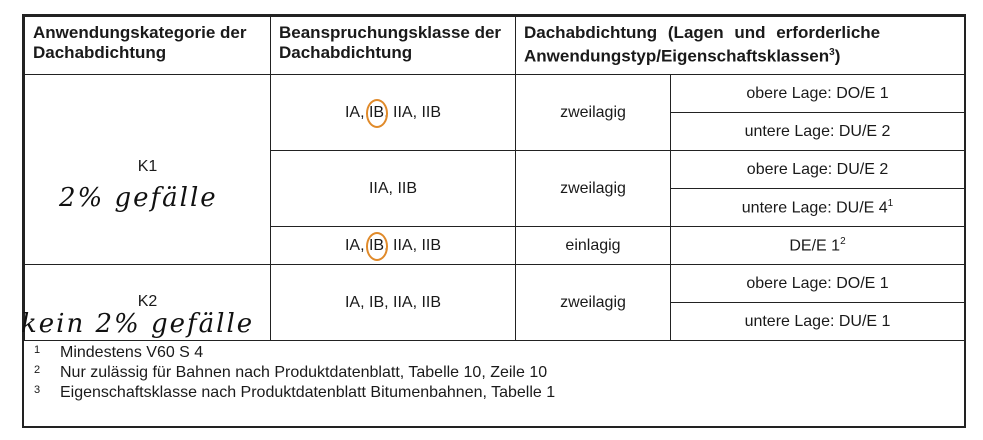 This screenshot has height=440, width=983. What do you see at coordinates (146, 302) in the screenshot?
I see `category-k2-cell: K2 kein 2% gefälle` at bounding box center [146, 302].